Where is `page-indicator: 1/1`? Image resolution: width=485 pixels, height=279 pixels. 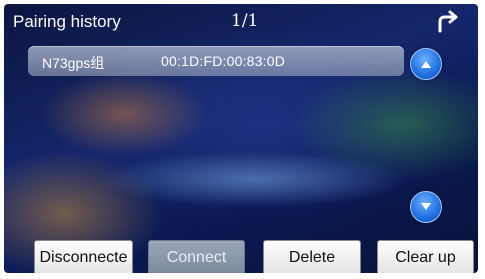
page-indicator: 1/1 is located at coordinates (245, 21).